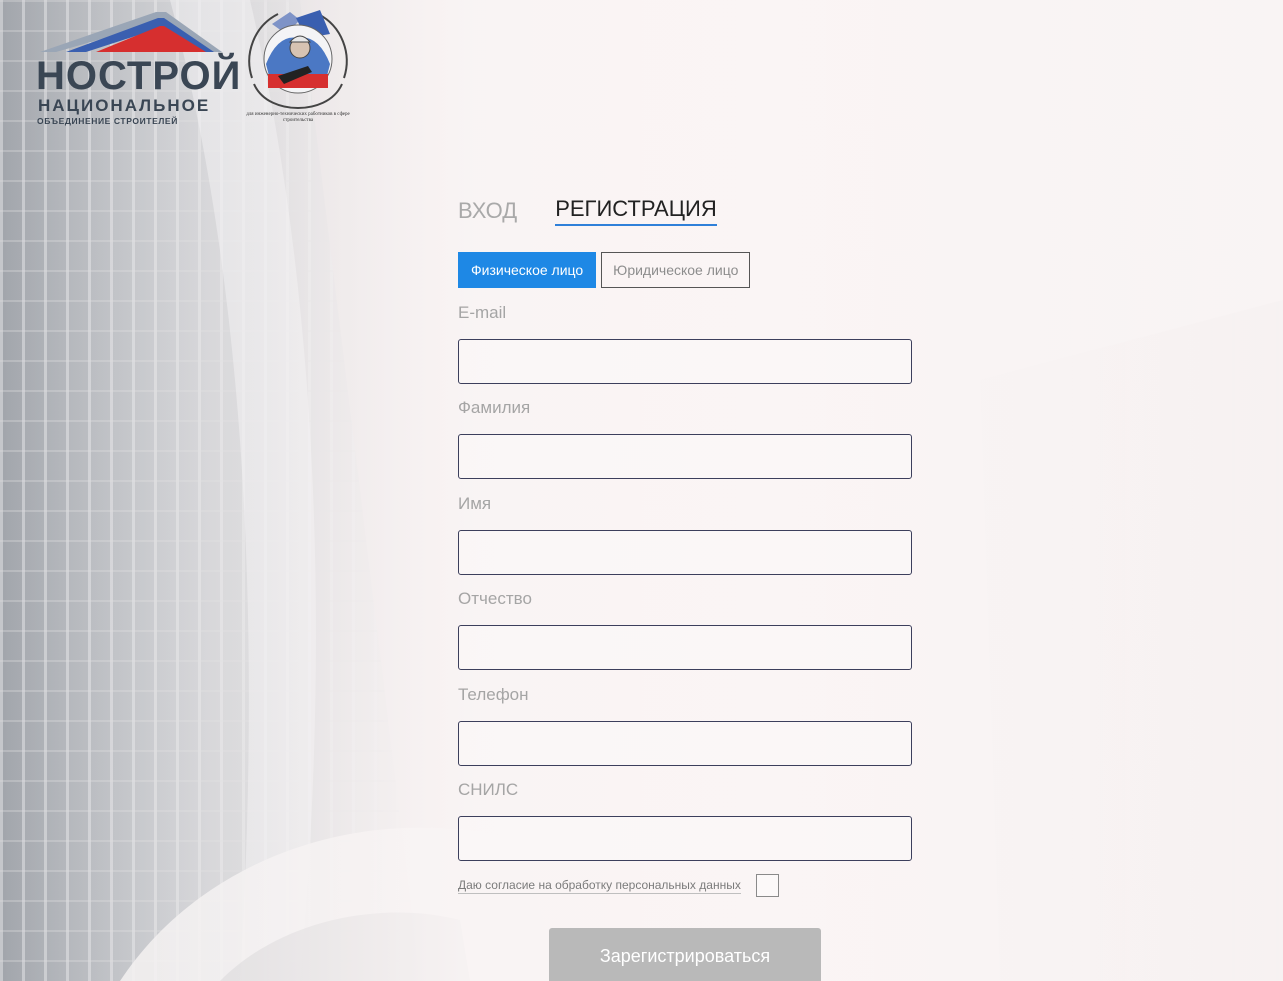 Image resolution: width=1283 pixels, height=981 pixels. What do you see at coordinates (493, 694) in the screenshot?
I see `phone-label: Телефон` at bounding box center [493, 694].